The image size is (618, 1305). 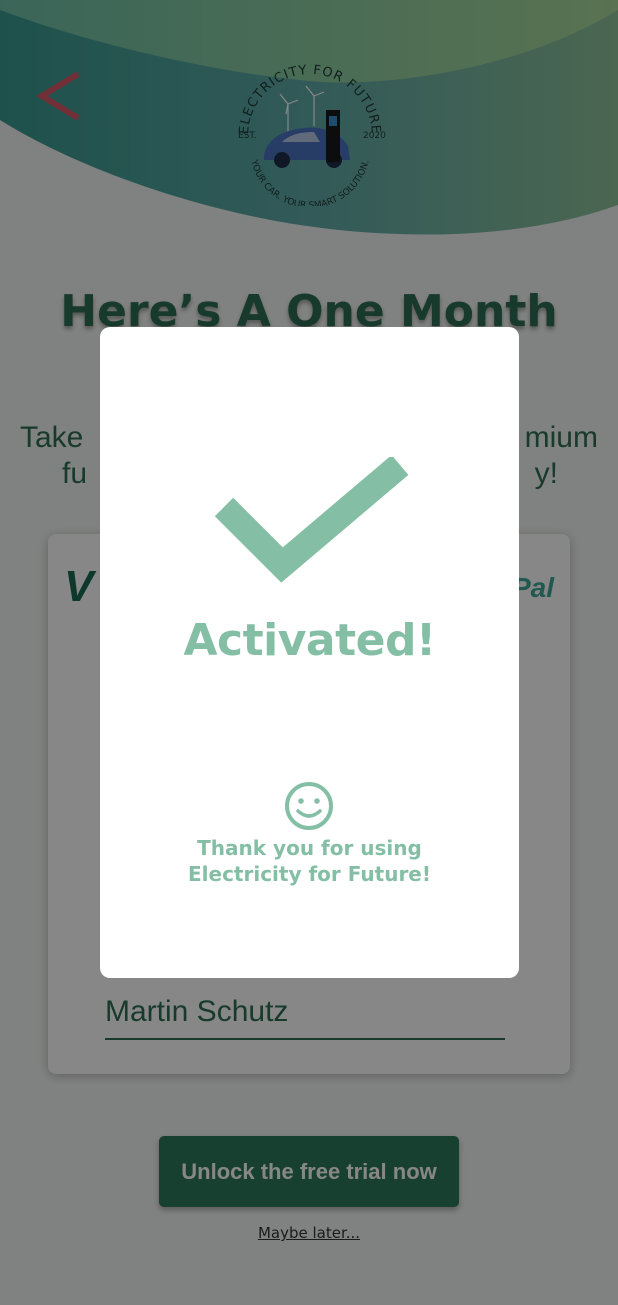 What do you see at coordinates (309, 806) in the screenshot?
I see `smile-icon` at bounding box center [309, 806].